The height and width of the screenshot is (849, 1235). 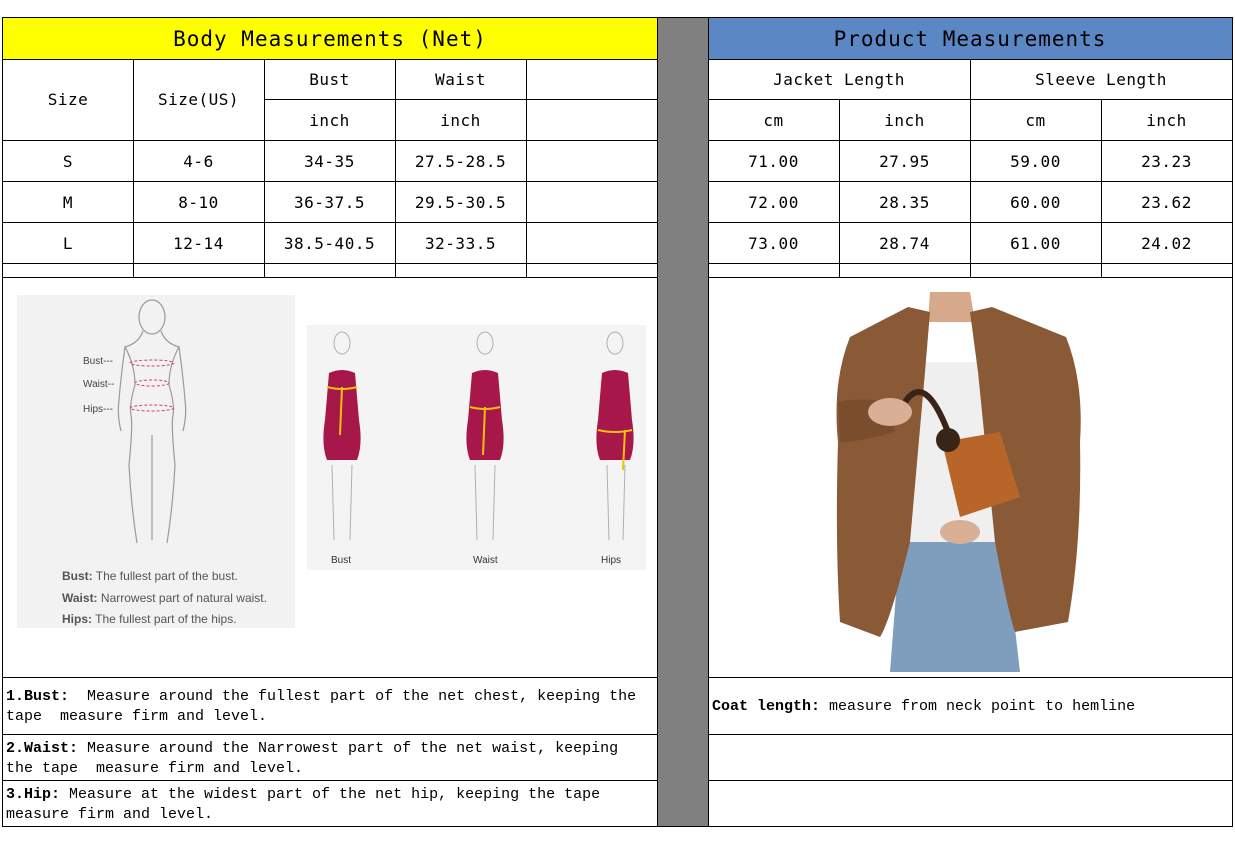 I want to click on col-size-header: Size, so click(x=68, y=99).